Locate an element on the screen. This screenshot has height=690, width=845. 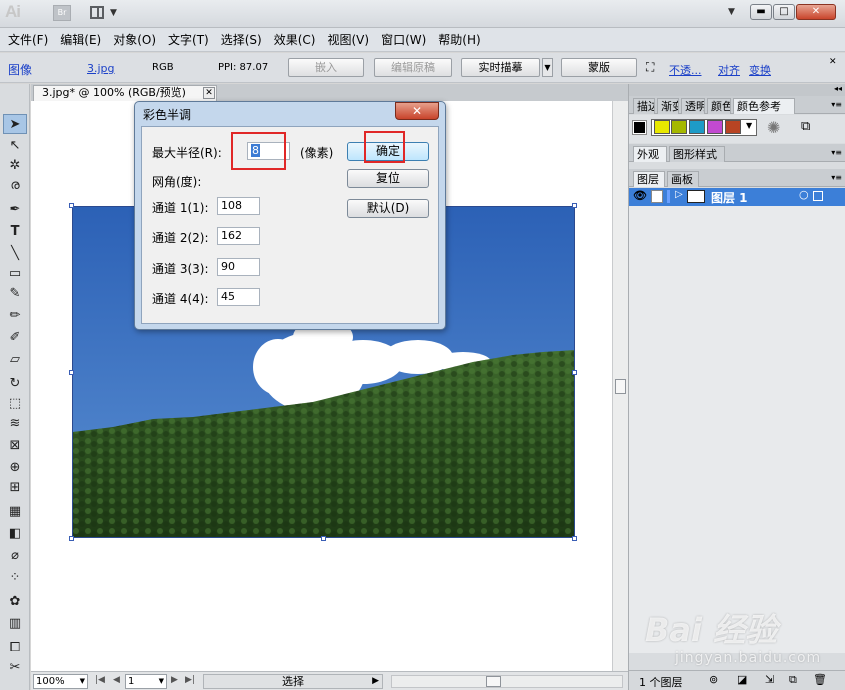
symbol-sprayer-tool-icon: ✿ is located at coordinates (15, 602).